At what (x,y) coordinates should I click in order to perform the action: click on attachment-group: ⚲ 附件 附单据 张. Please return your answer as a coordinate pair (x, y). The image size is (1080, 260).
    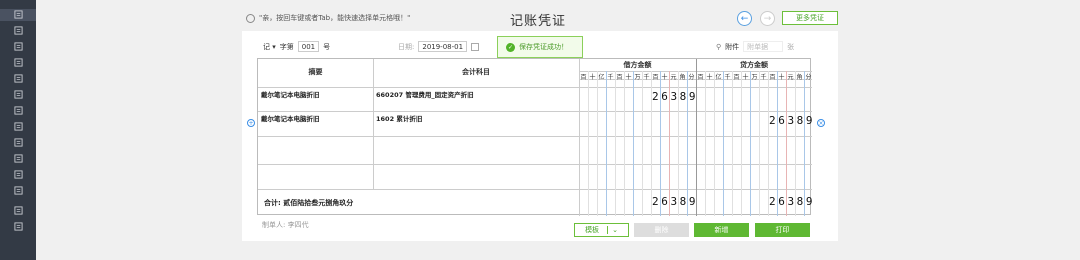
    Looking at the image, I should click on (755, 46).